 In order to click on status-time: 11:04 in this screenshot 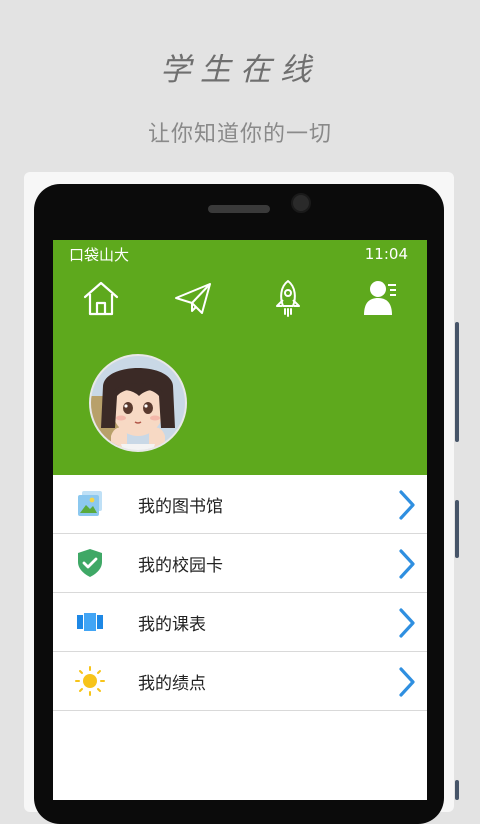, I will do `click(386, 254)`.